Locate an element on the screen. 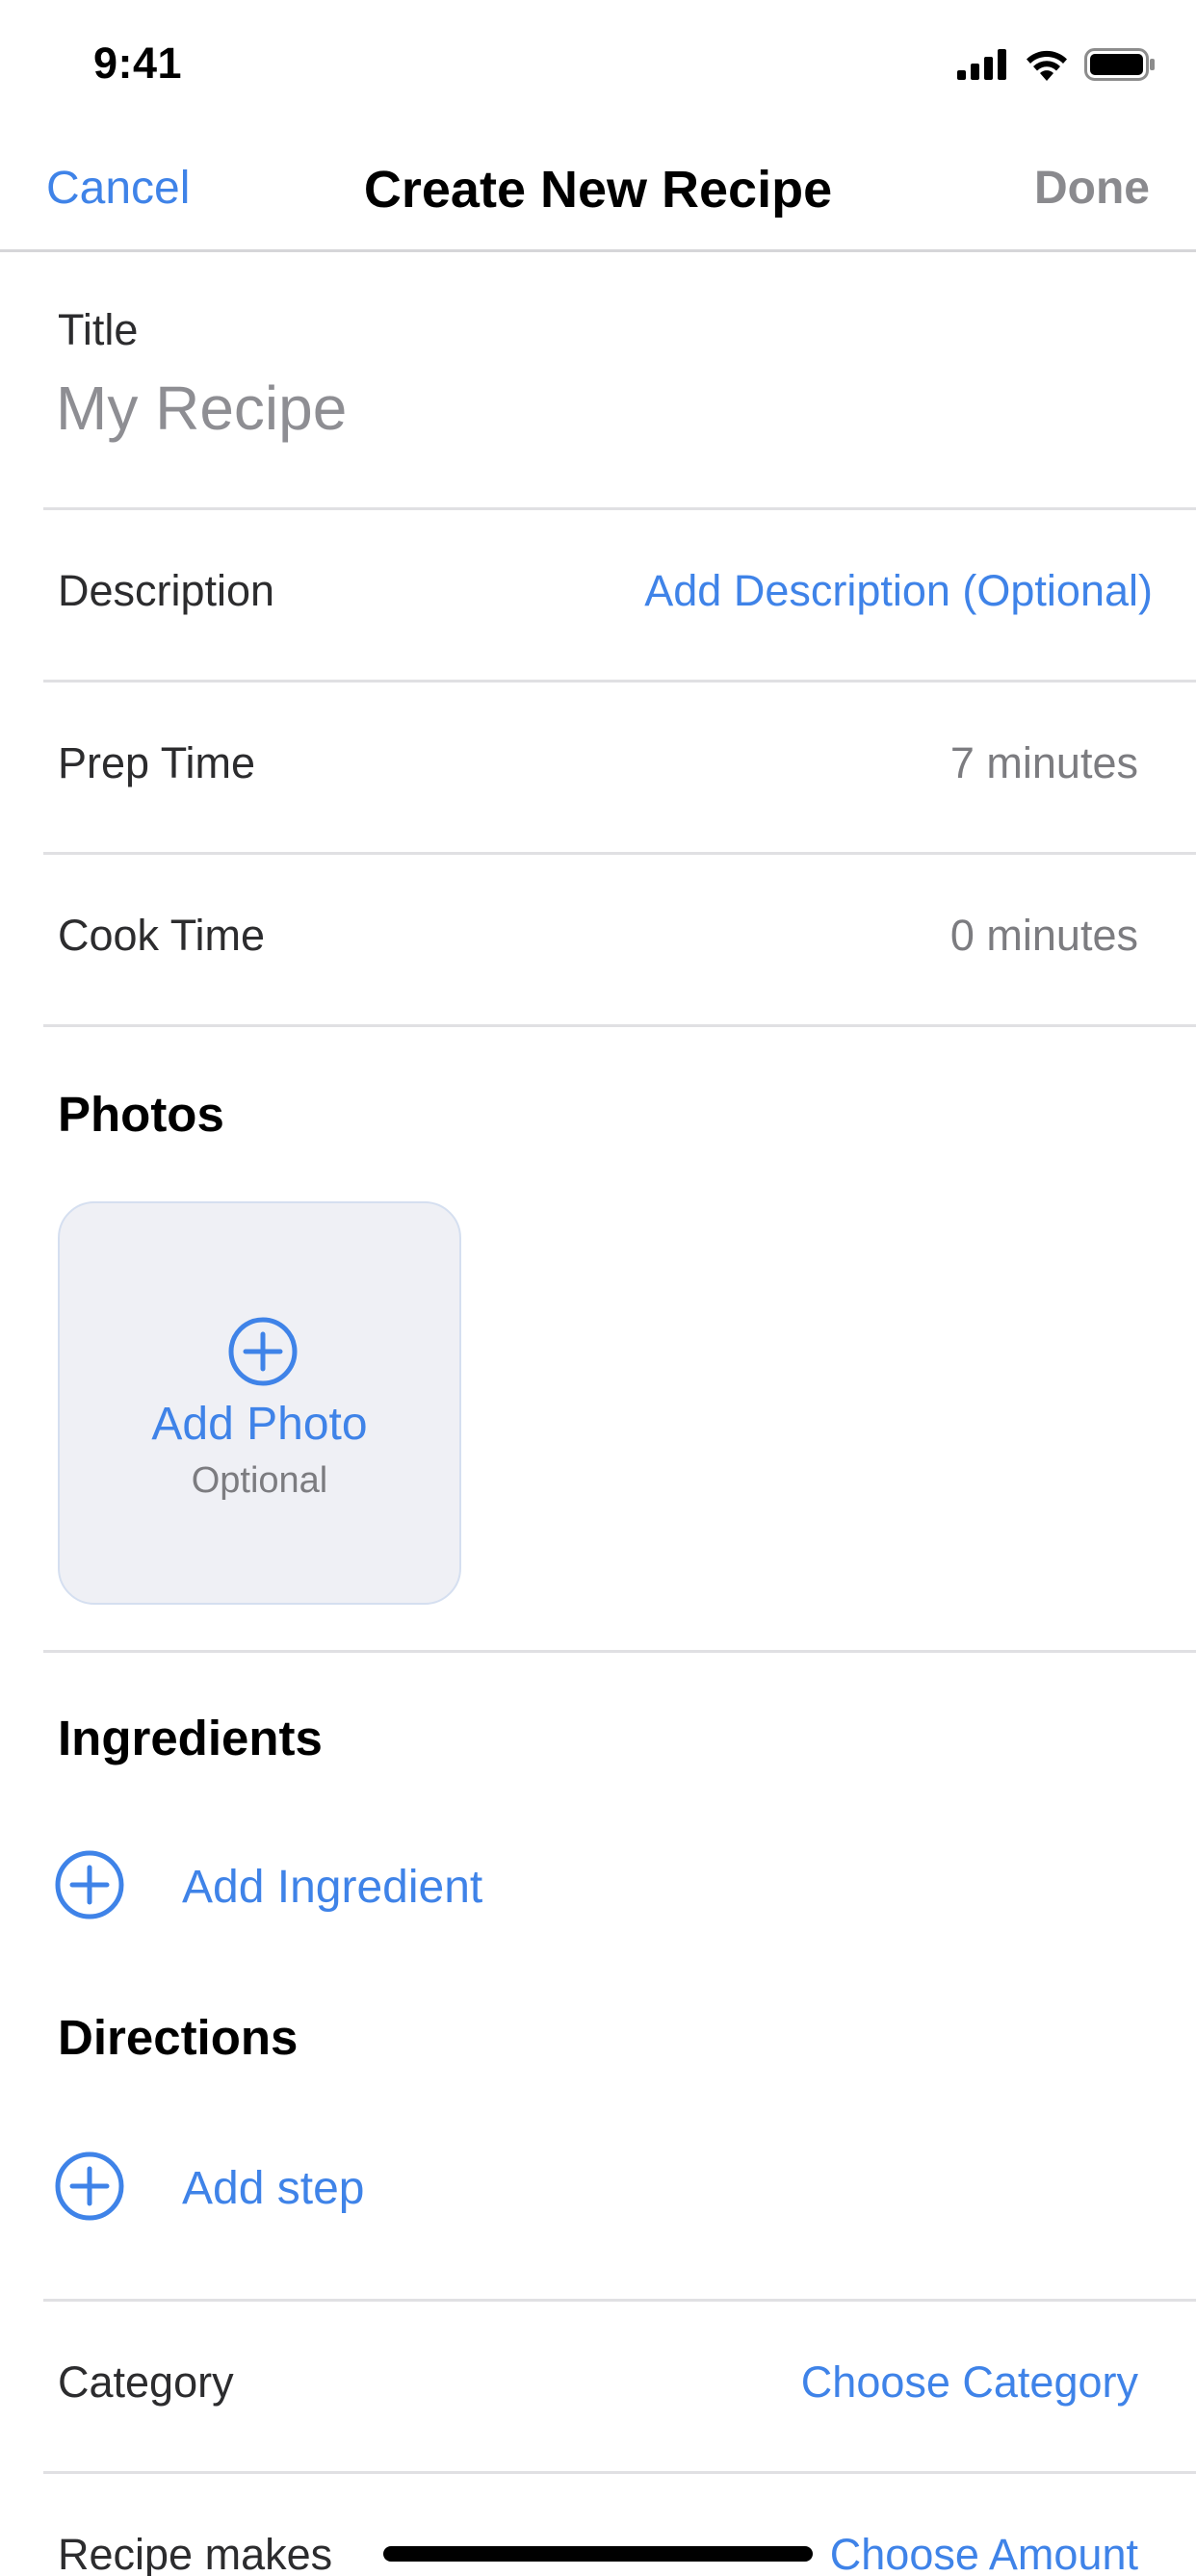 This screenshot has height=2576, width=1196. navigation-bar: Cancel Create New Recipe Done is located at coordinates (598, 192).